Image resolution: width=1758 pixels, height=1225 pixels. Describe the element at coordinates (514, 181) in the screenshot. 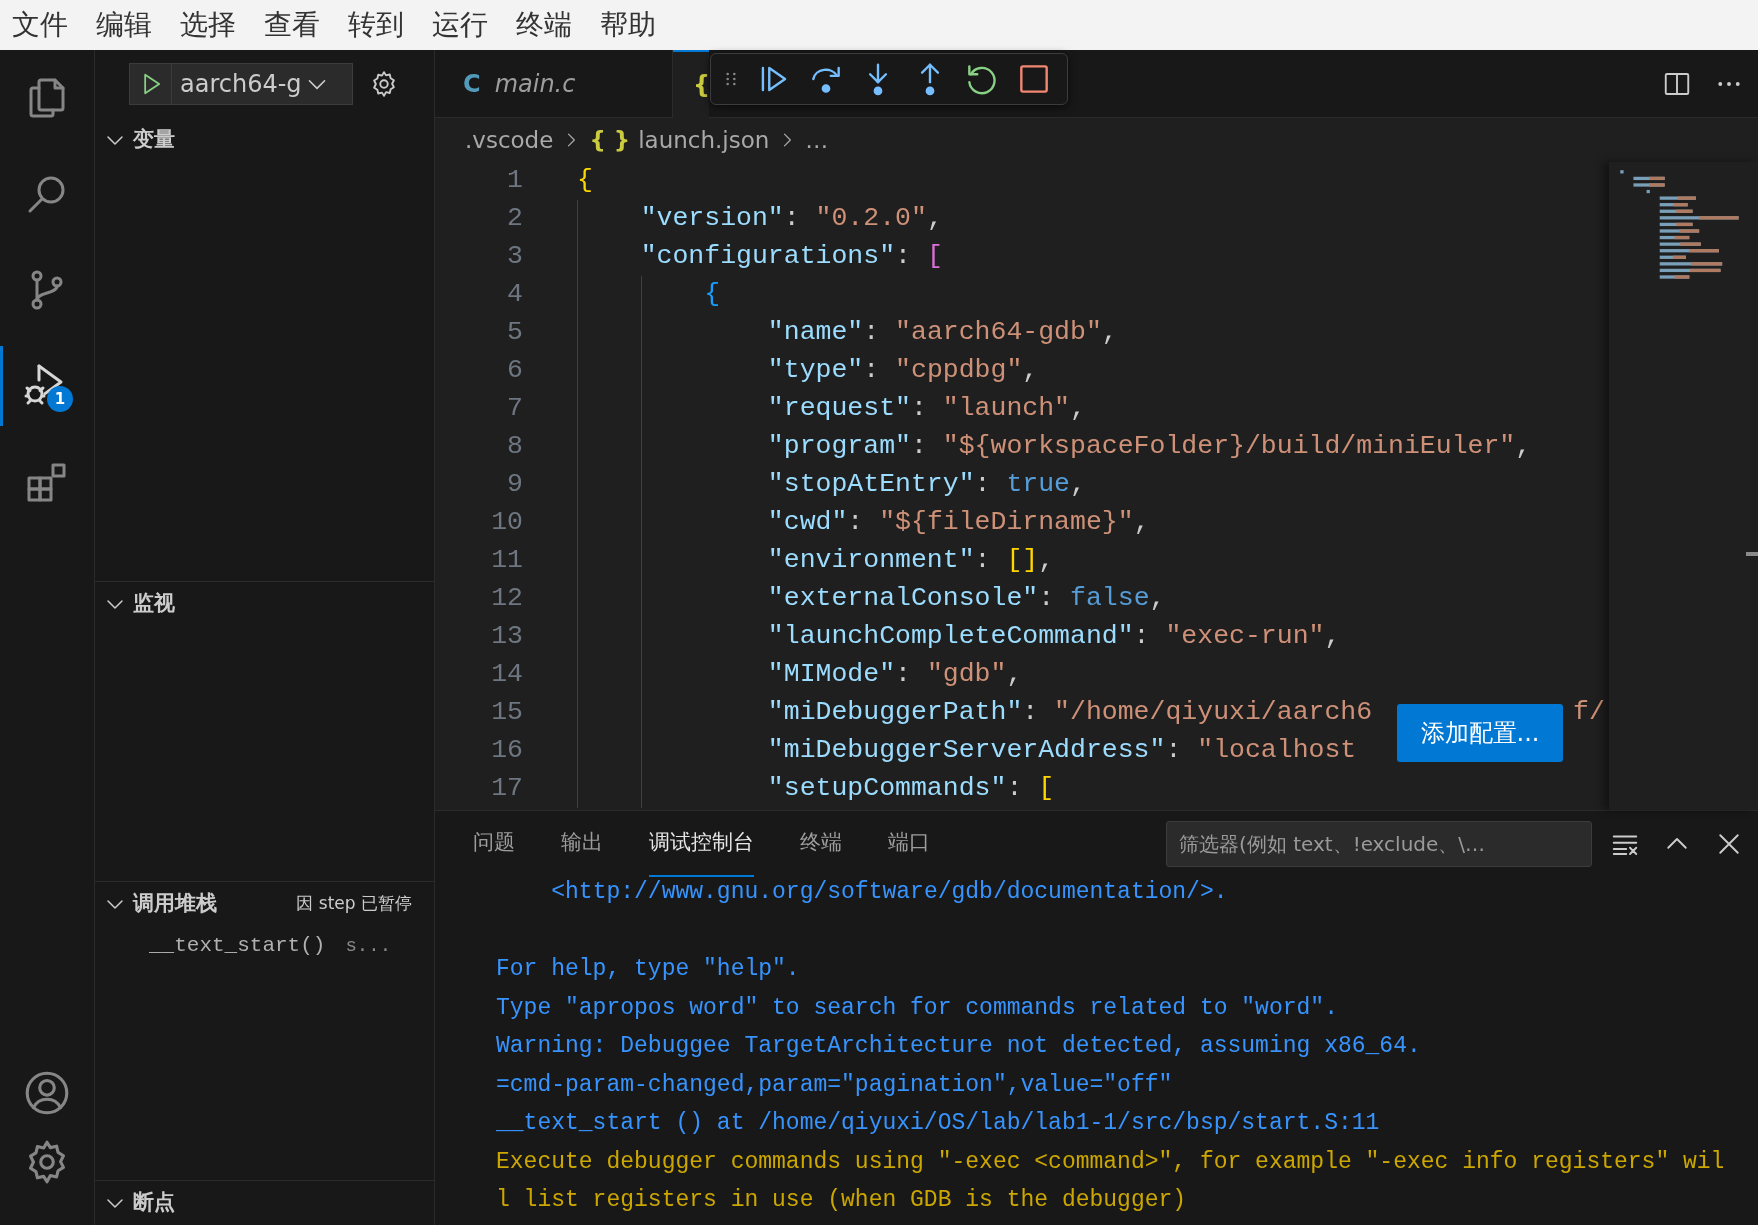

I see `line-number: 1` at that location.